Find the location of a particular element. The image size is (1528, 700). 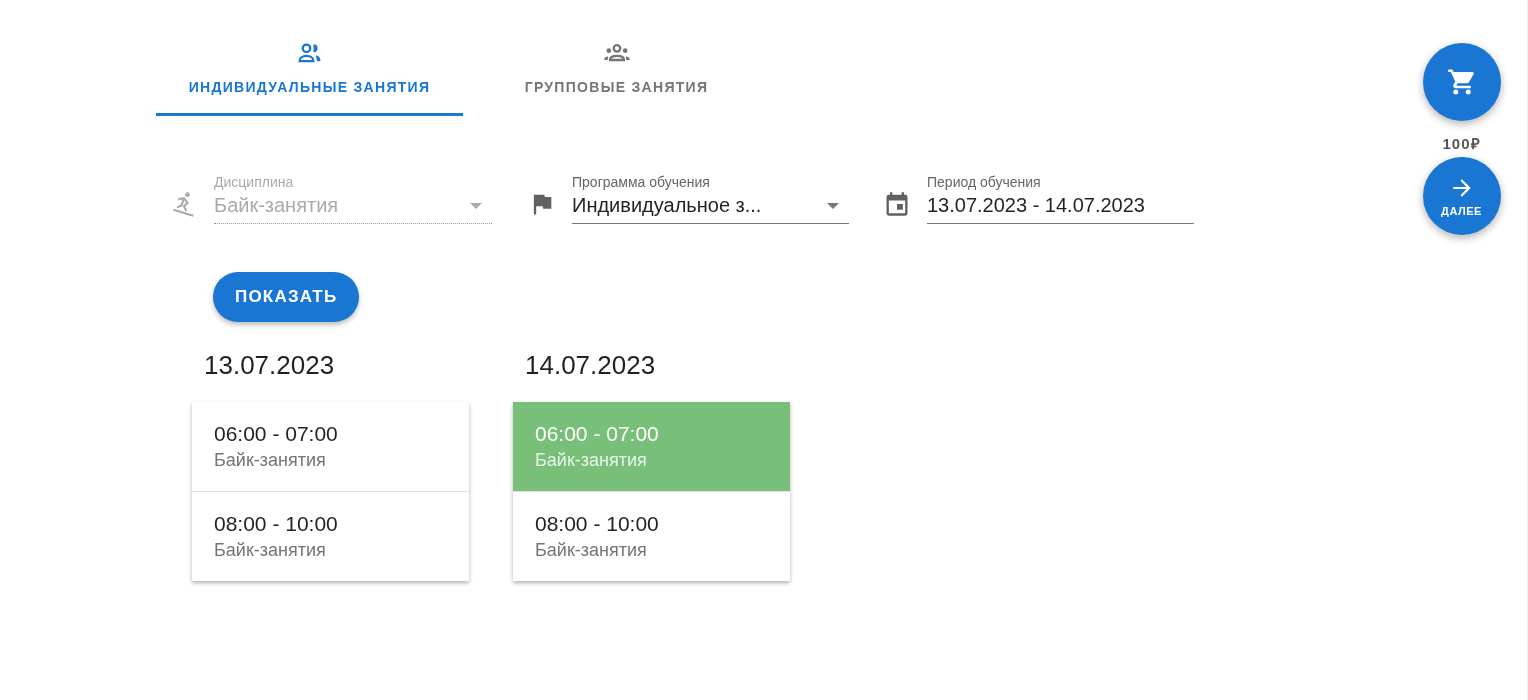

time-slot: 06:00 - 07:00 Байк-занятия is located at coordinates (330, 447).